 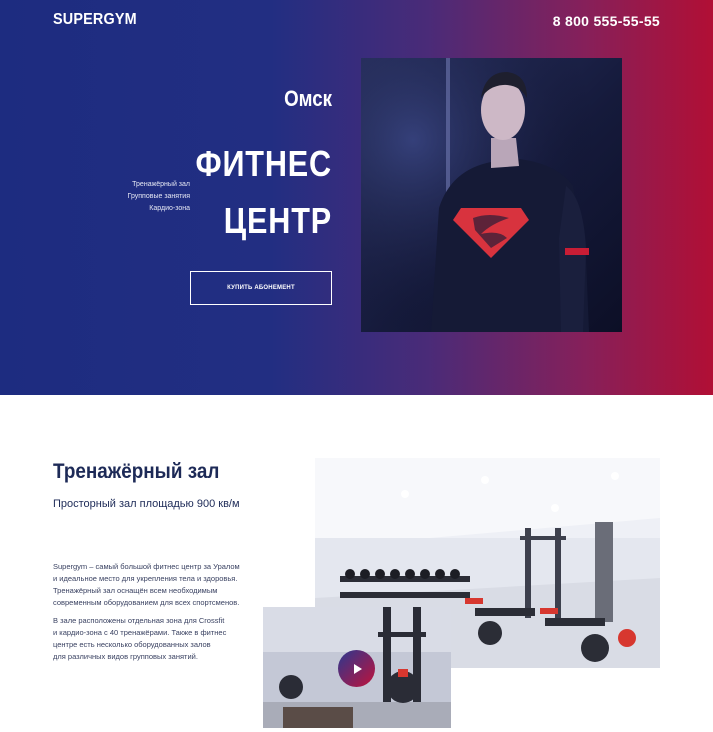 I want to click on service-item: Кардио-зона, so click(x=169, y=208).